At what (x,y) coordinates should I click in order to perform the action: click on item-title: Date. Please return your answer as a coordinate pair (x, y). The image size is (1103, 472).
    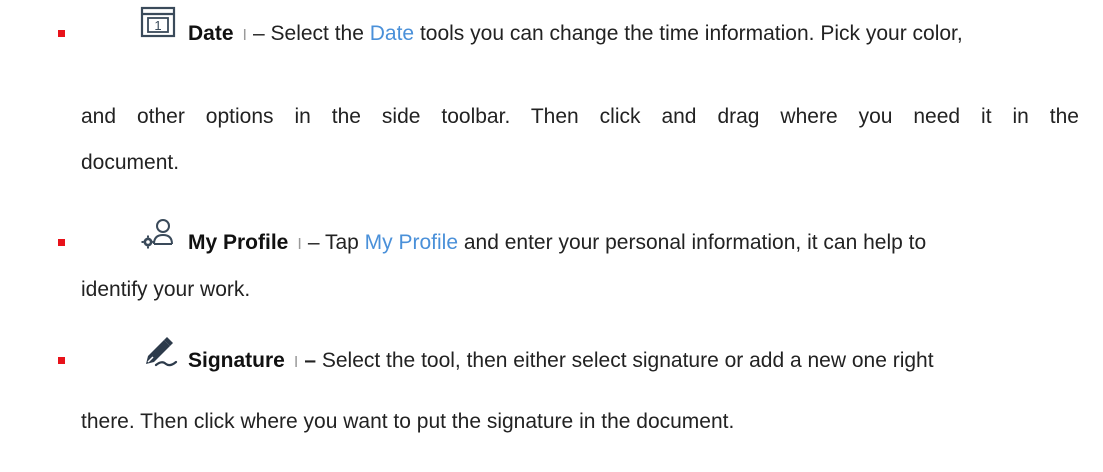
    Looking at the image, I should click on (211, 33).